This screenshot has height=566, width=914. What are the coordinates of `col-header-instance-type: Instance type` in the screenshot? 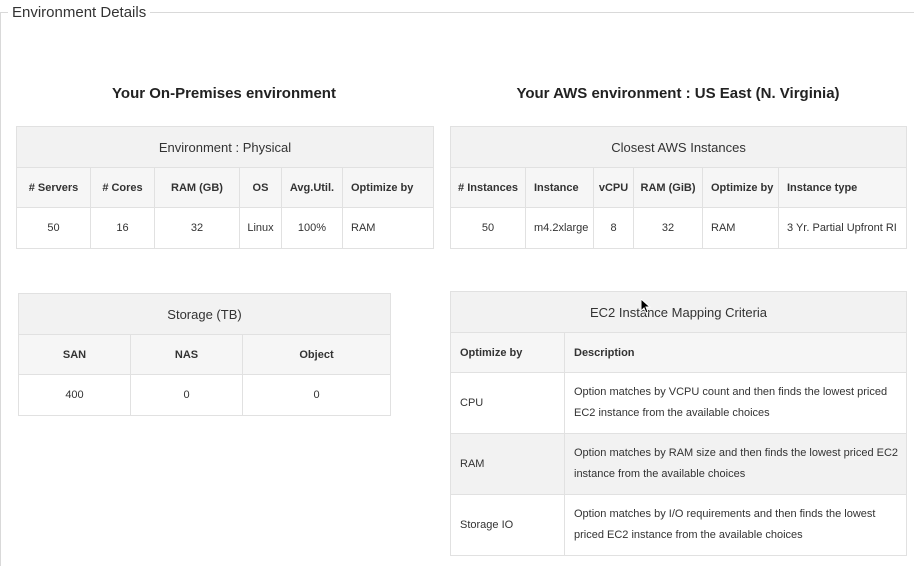 It's located at (842, 187).